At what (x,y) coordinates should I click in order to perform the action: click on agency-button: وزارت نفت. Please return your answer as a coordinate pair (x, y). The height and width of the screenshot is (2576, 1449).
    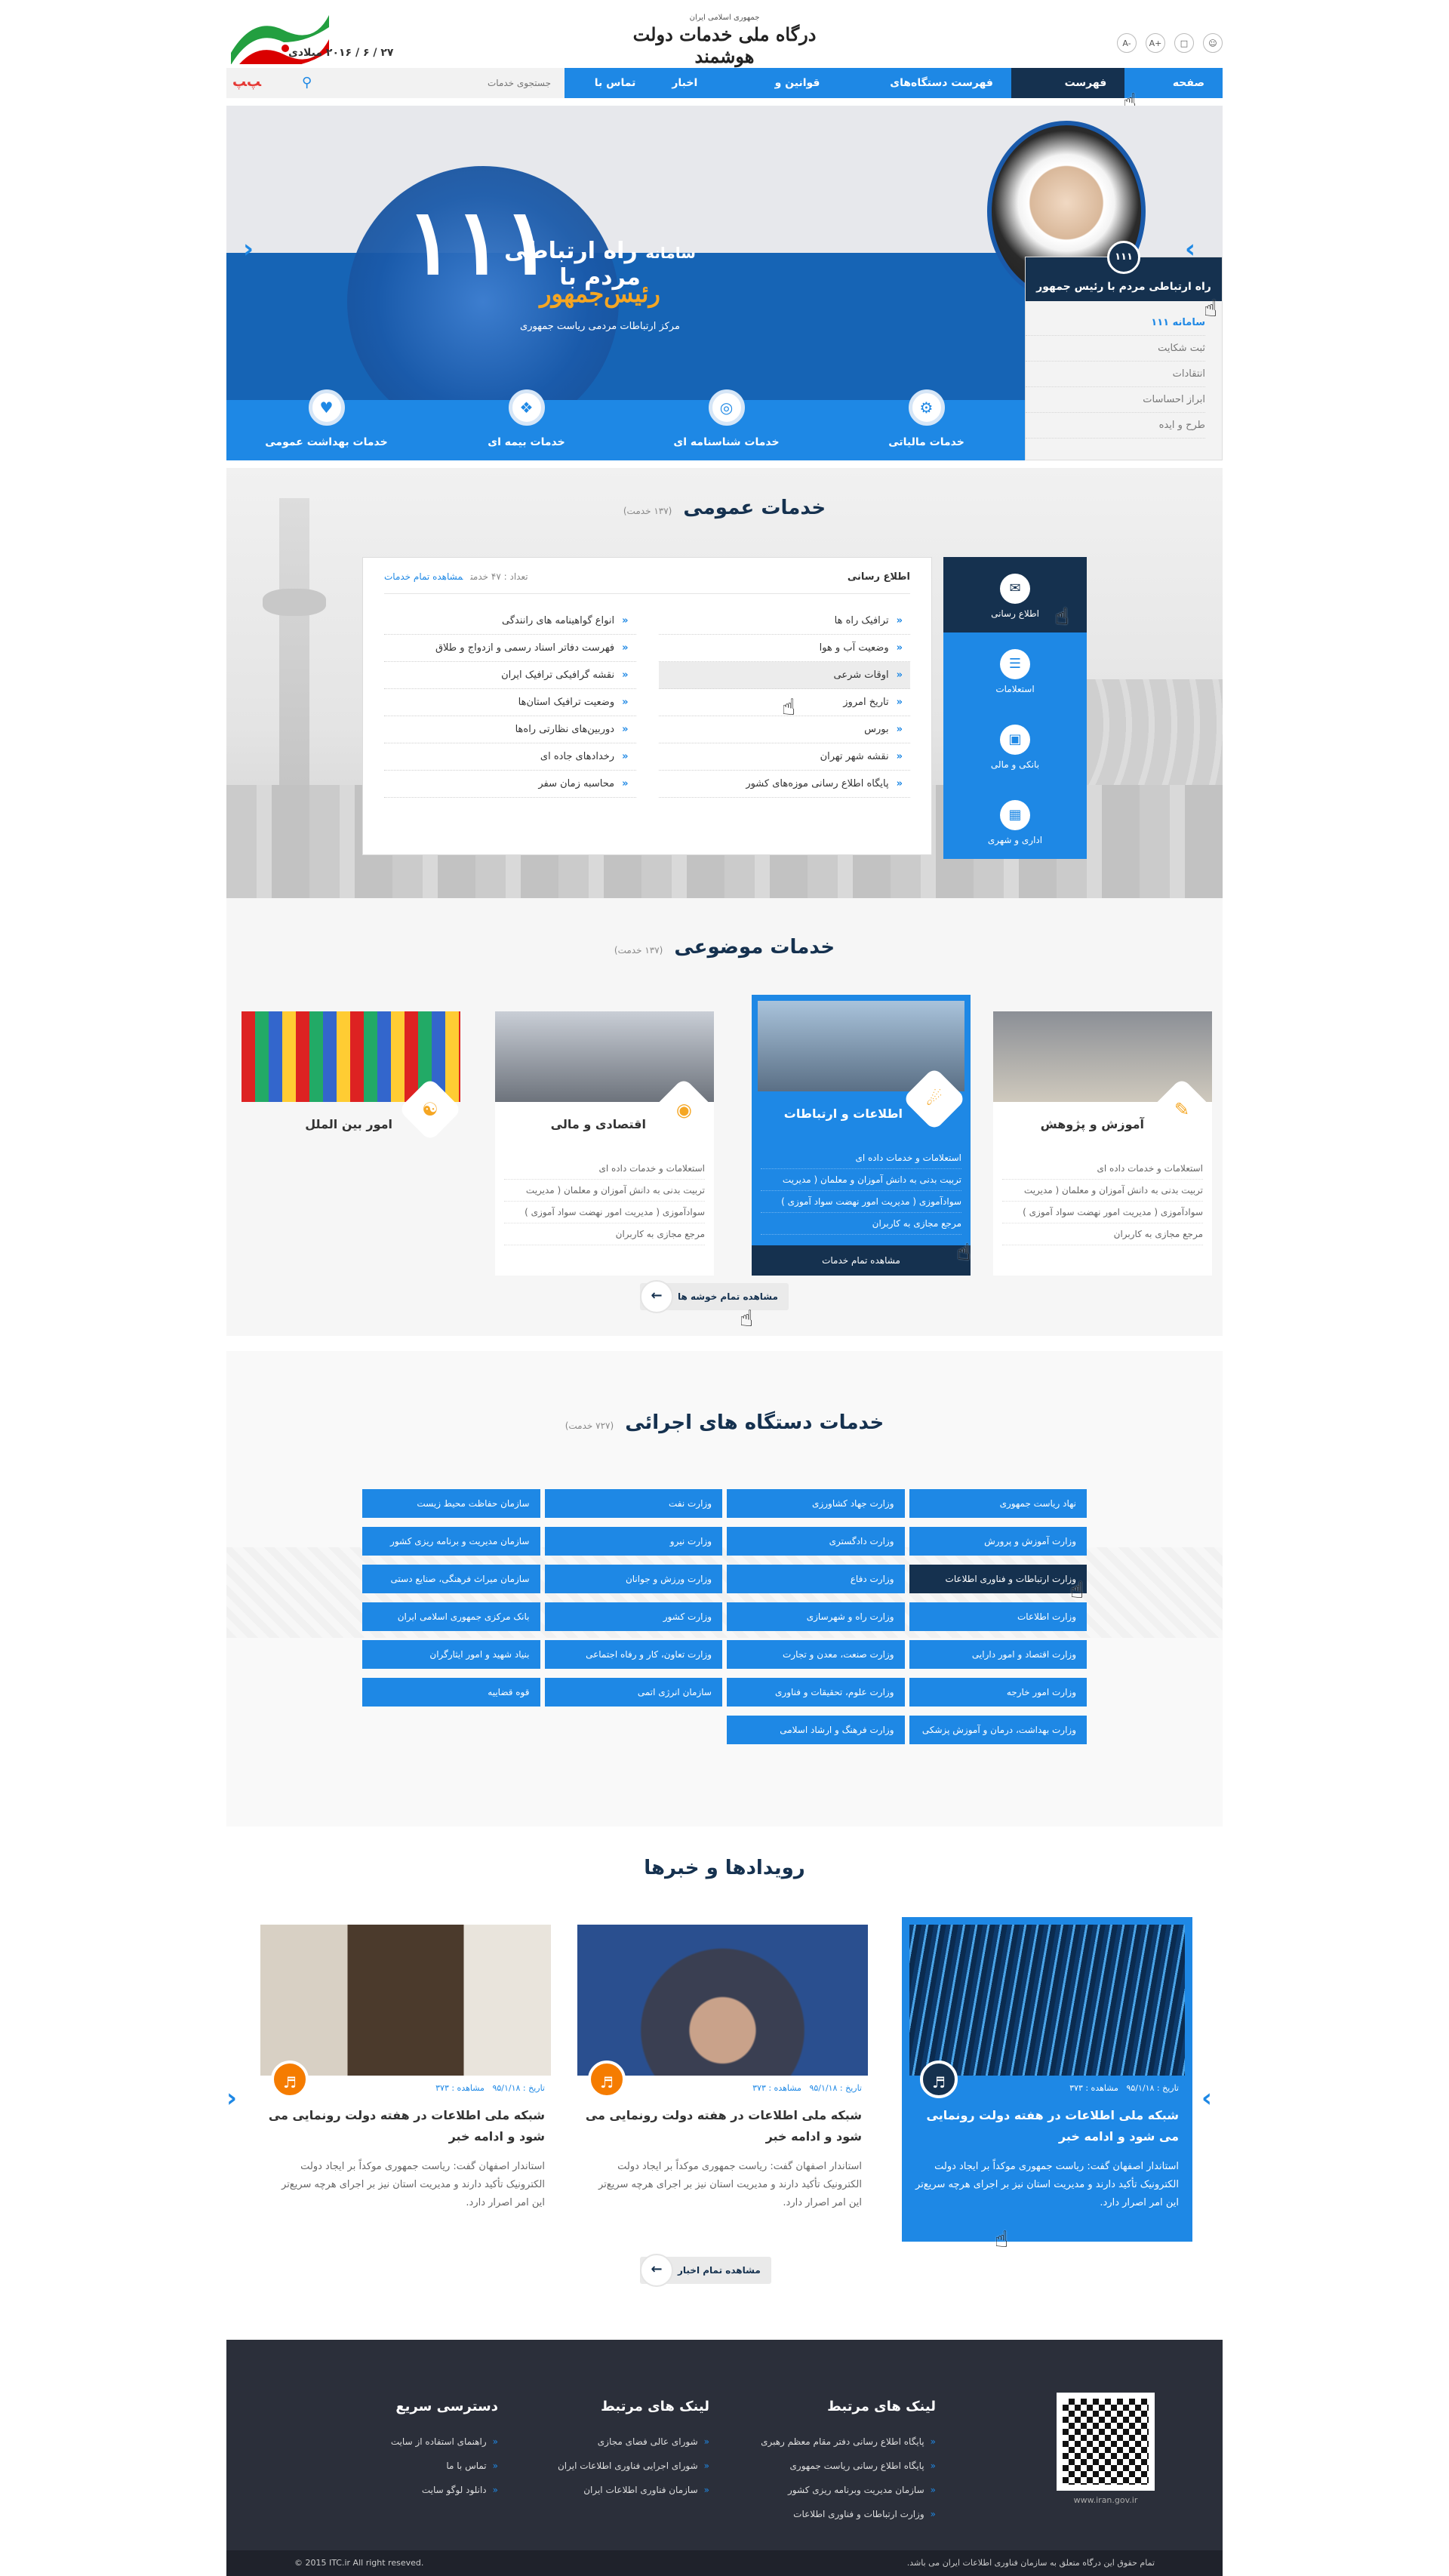
    Looking at the image, I should click on (633, 1503).